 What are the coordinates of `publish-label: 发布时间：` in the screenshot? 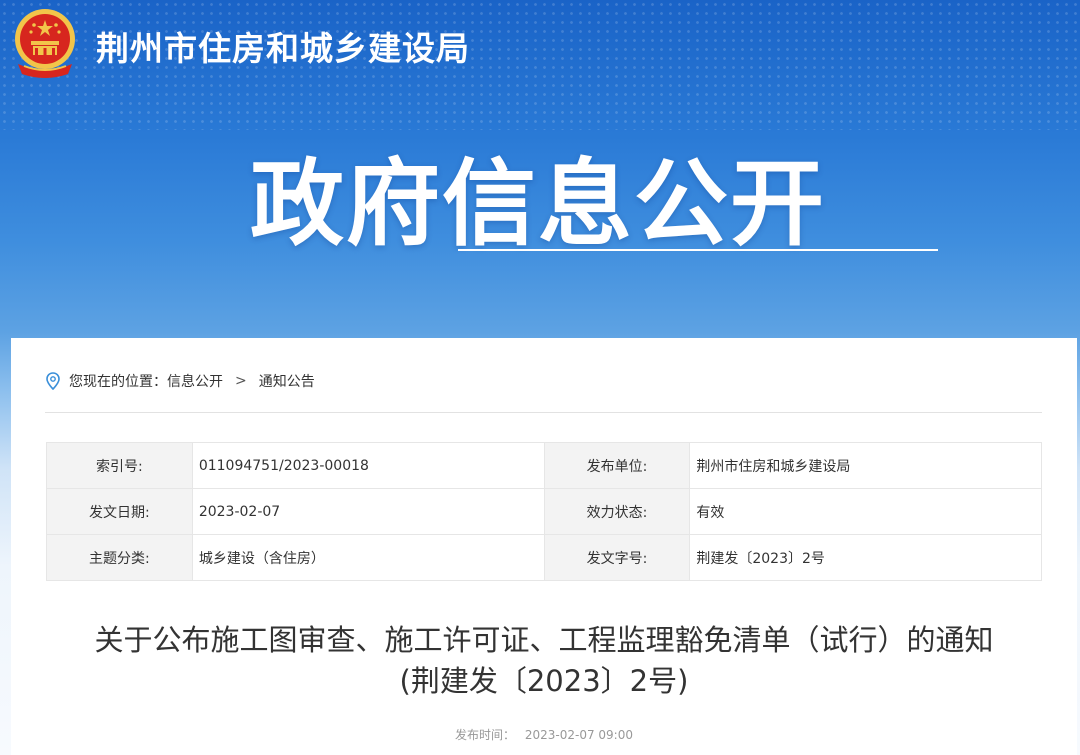 It's located at (485, 735).